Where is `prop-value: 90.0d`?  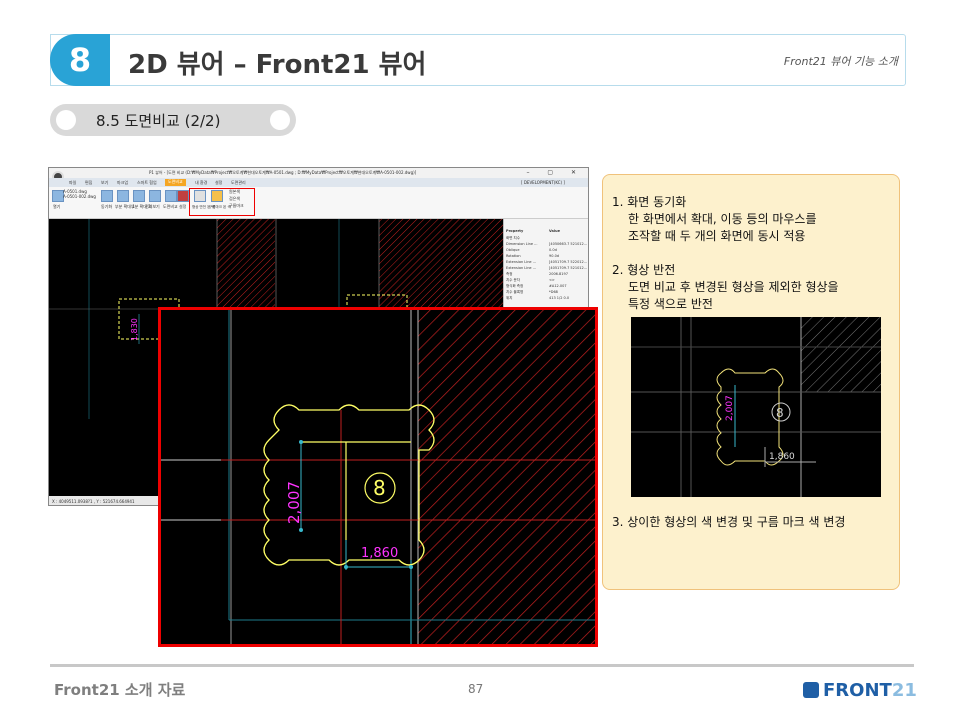
prop-value: 90.0d is located at coordinates (554, 256).